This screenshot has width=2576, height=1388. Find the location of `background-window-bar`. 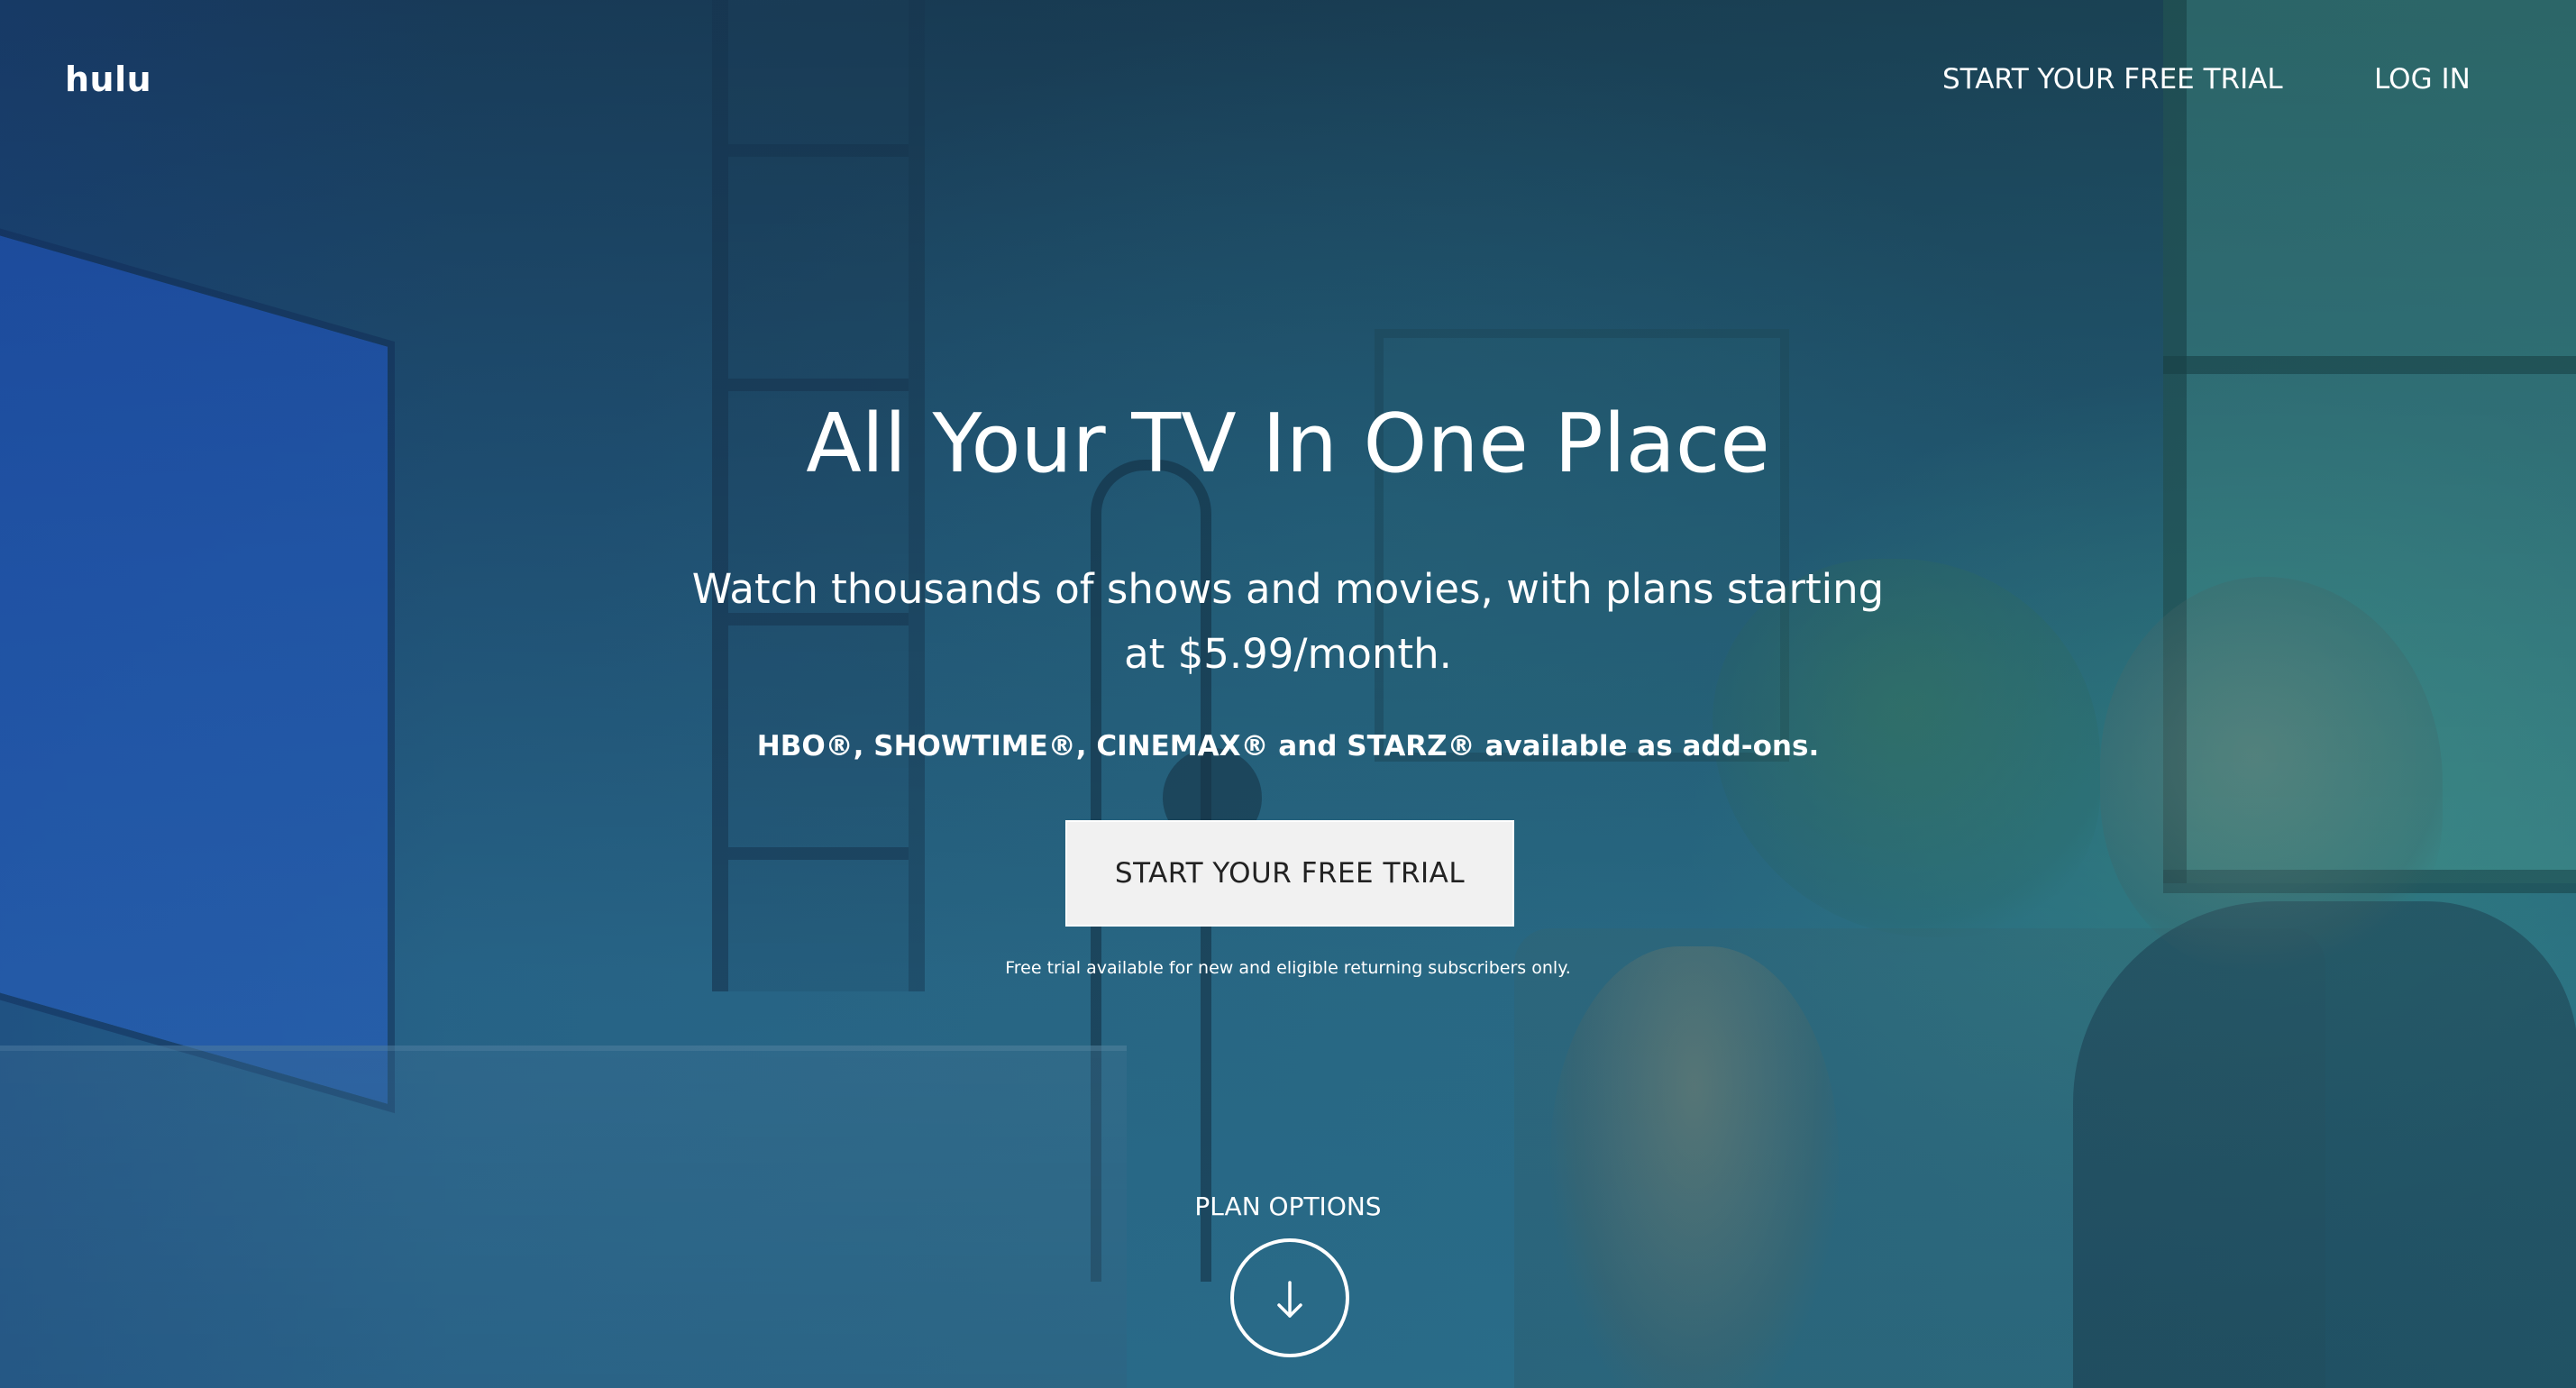

background-window-bar is located at coordinates (2369, 365).